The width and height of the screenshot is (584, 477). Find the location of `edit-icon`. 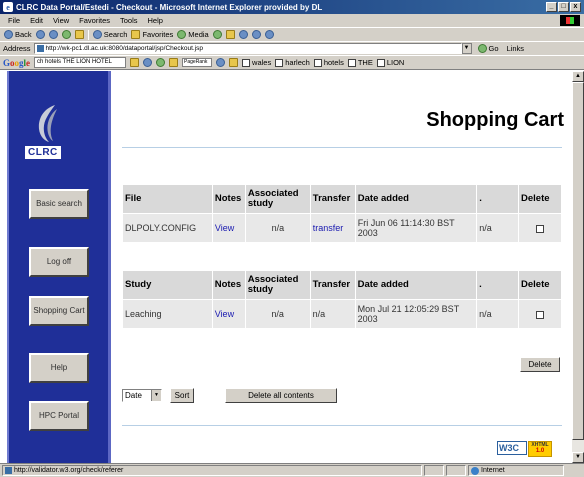

edit-icon is located at coordinates (256, 34).